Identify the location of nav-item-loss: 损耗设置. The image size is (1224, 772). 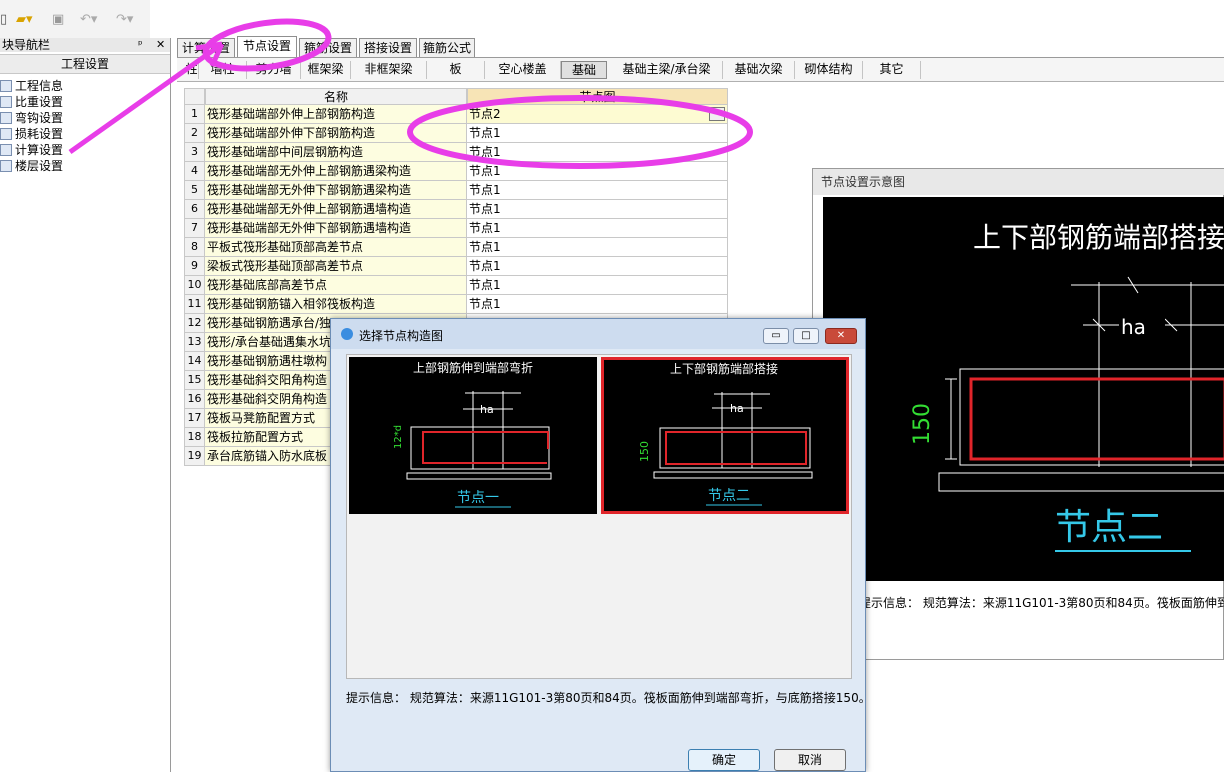
(31, 134).